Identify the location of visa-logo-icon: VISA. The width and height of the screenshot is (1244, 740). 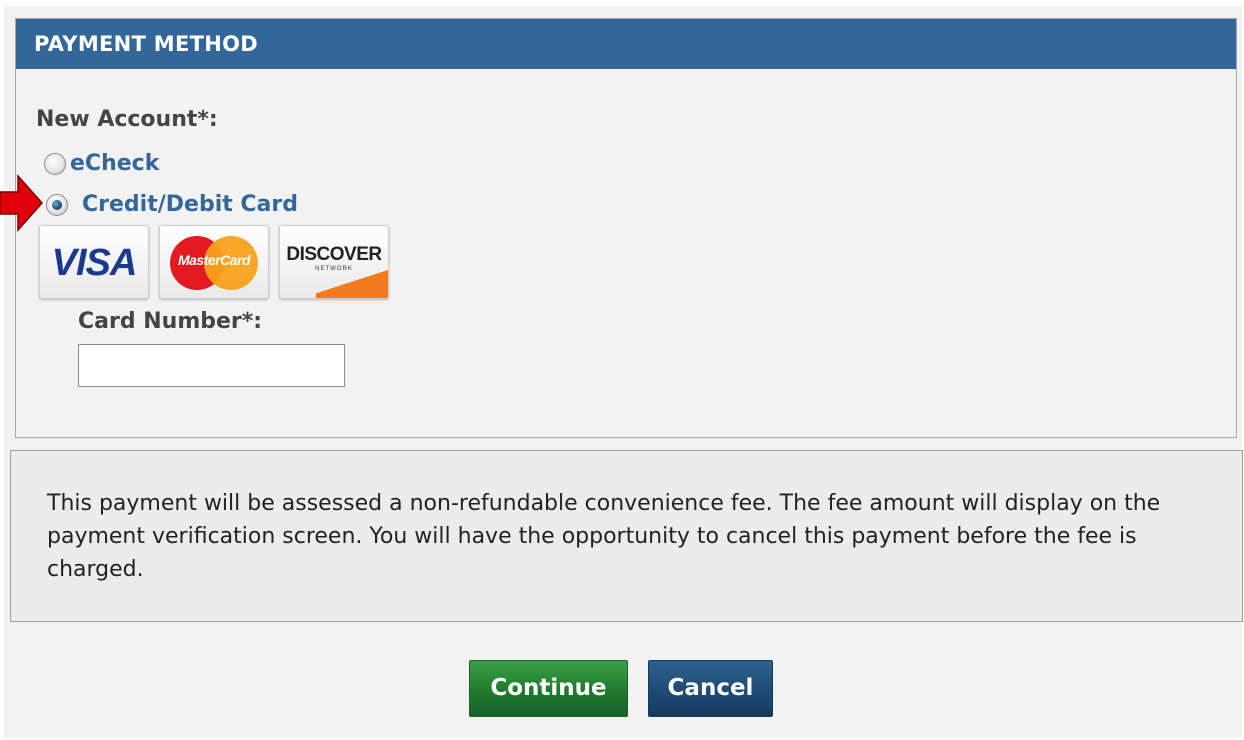
(94, 262).